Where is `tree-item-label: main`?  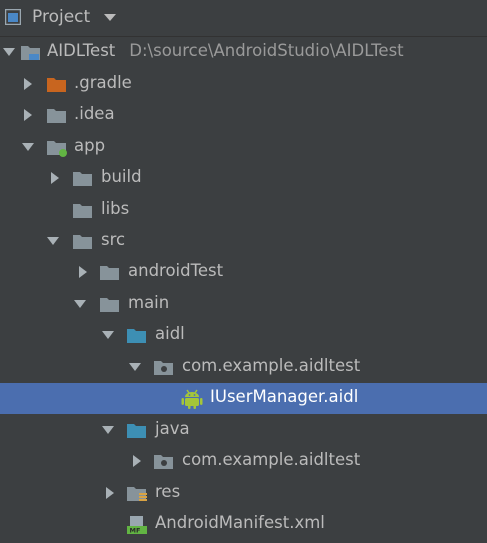 tree-item-label: main is located at coordinates (149, 302).